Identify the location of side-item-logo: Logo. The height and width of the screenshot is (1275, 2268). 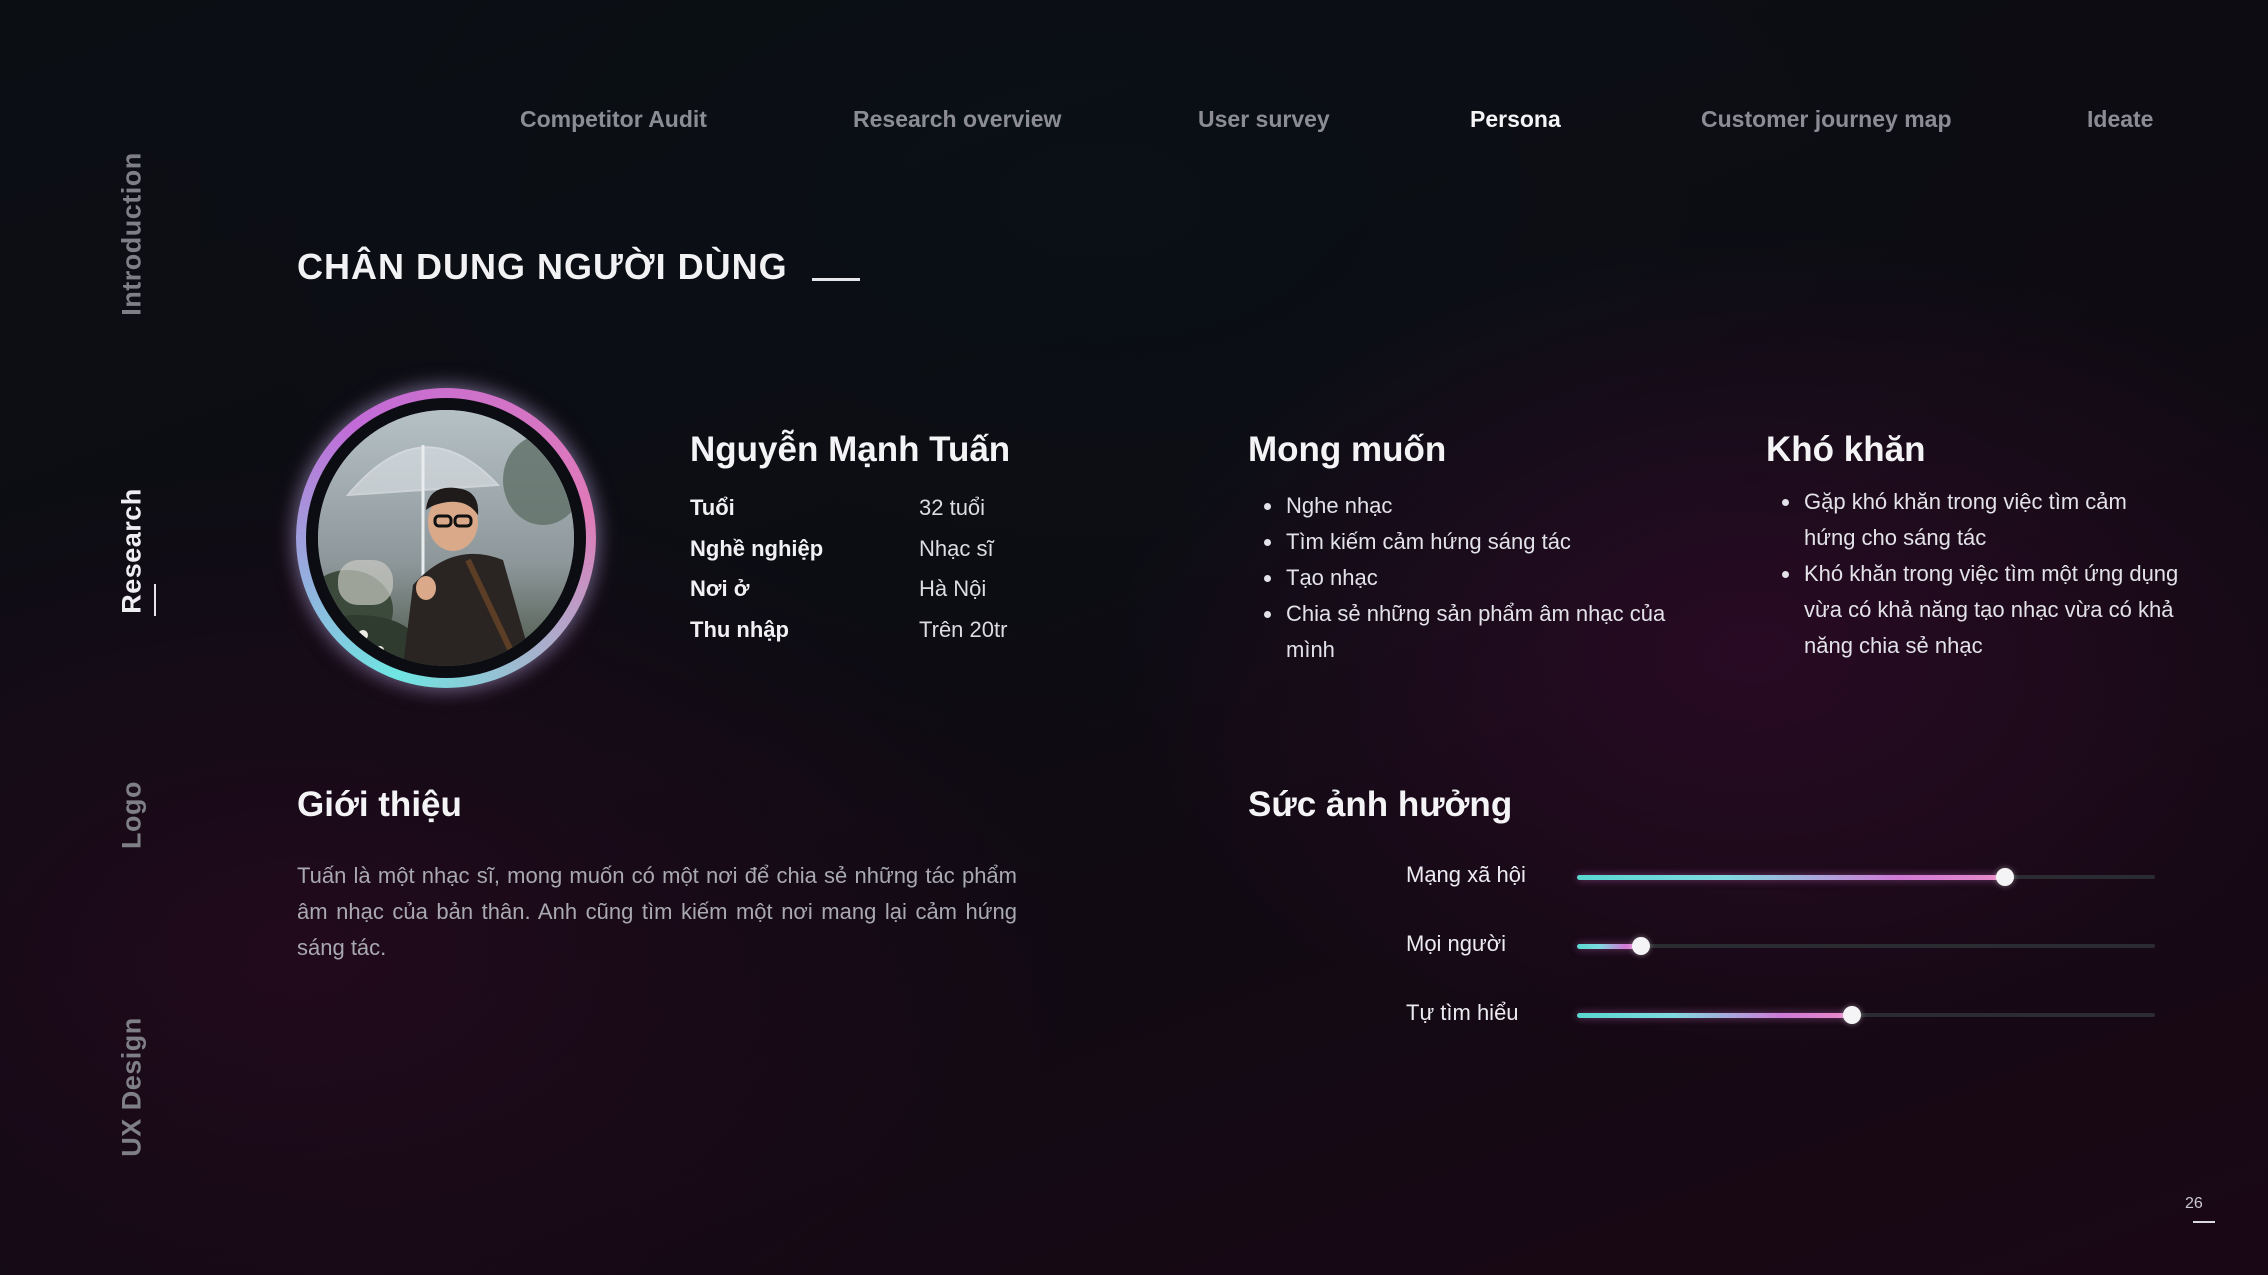
(132, 815).